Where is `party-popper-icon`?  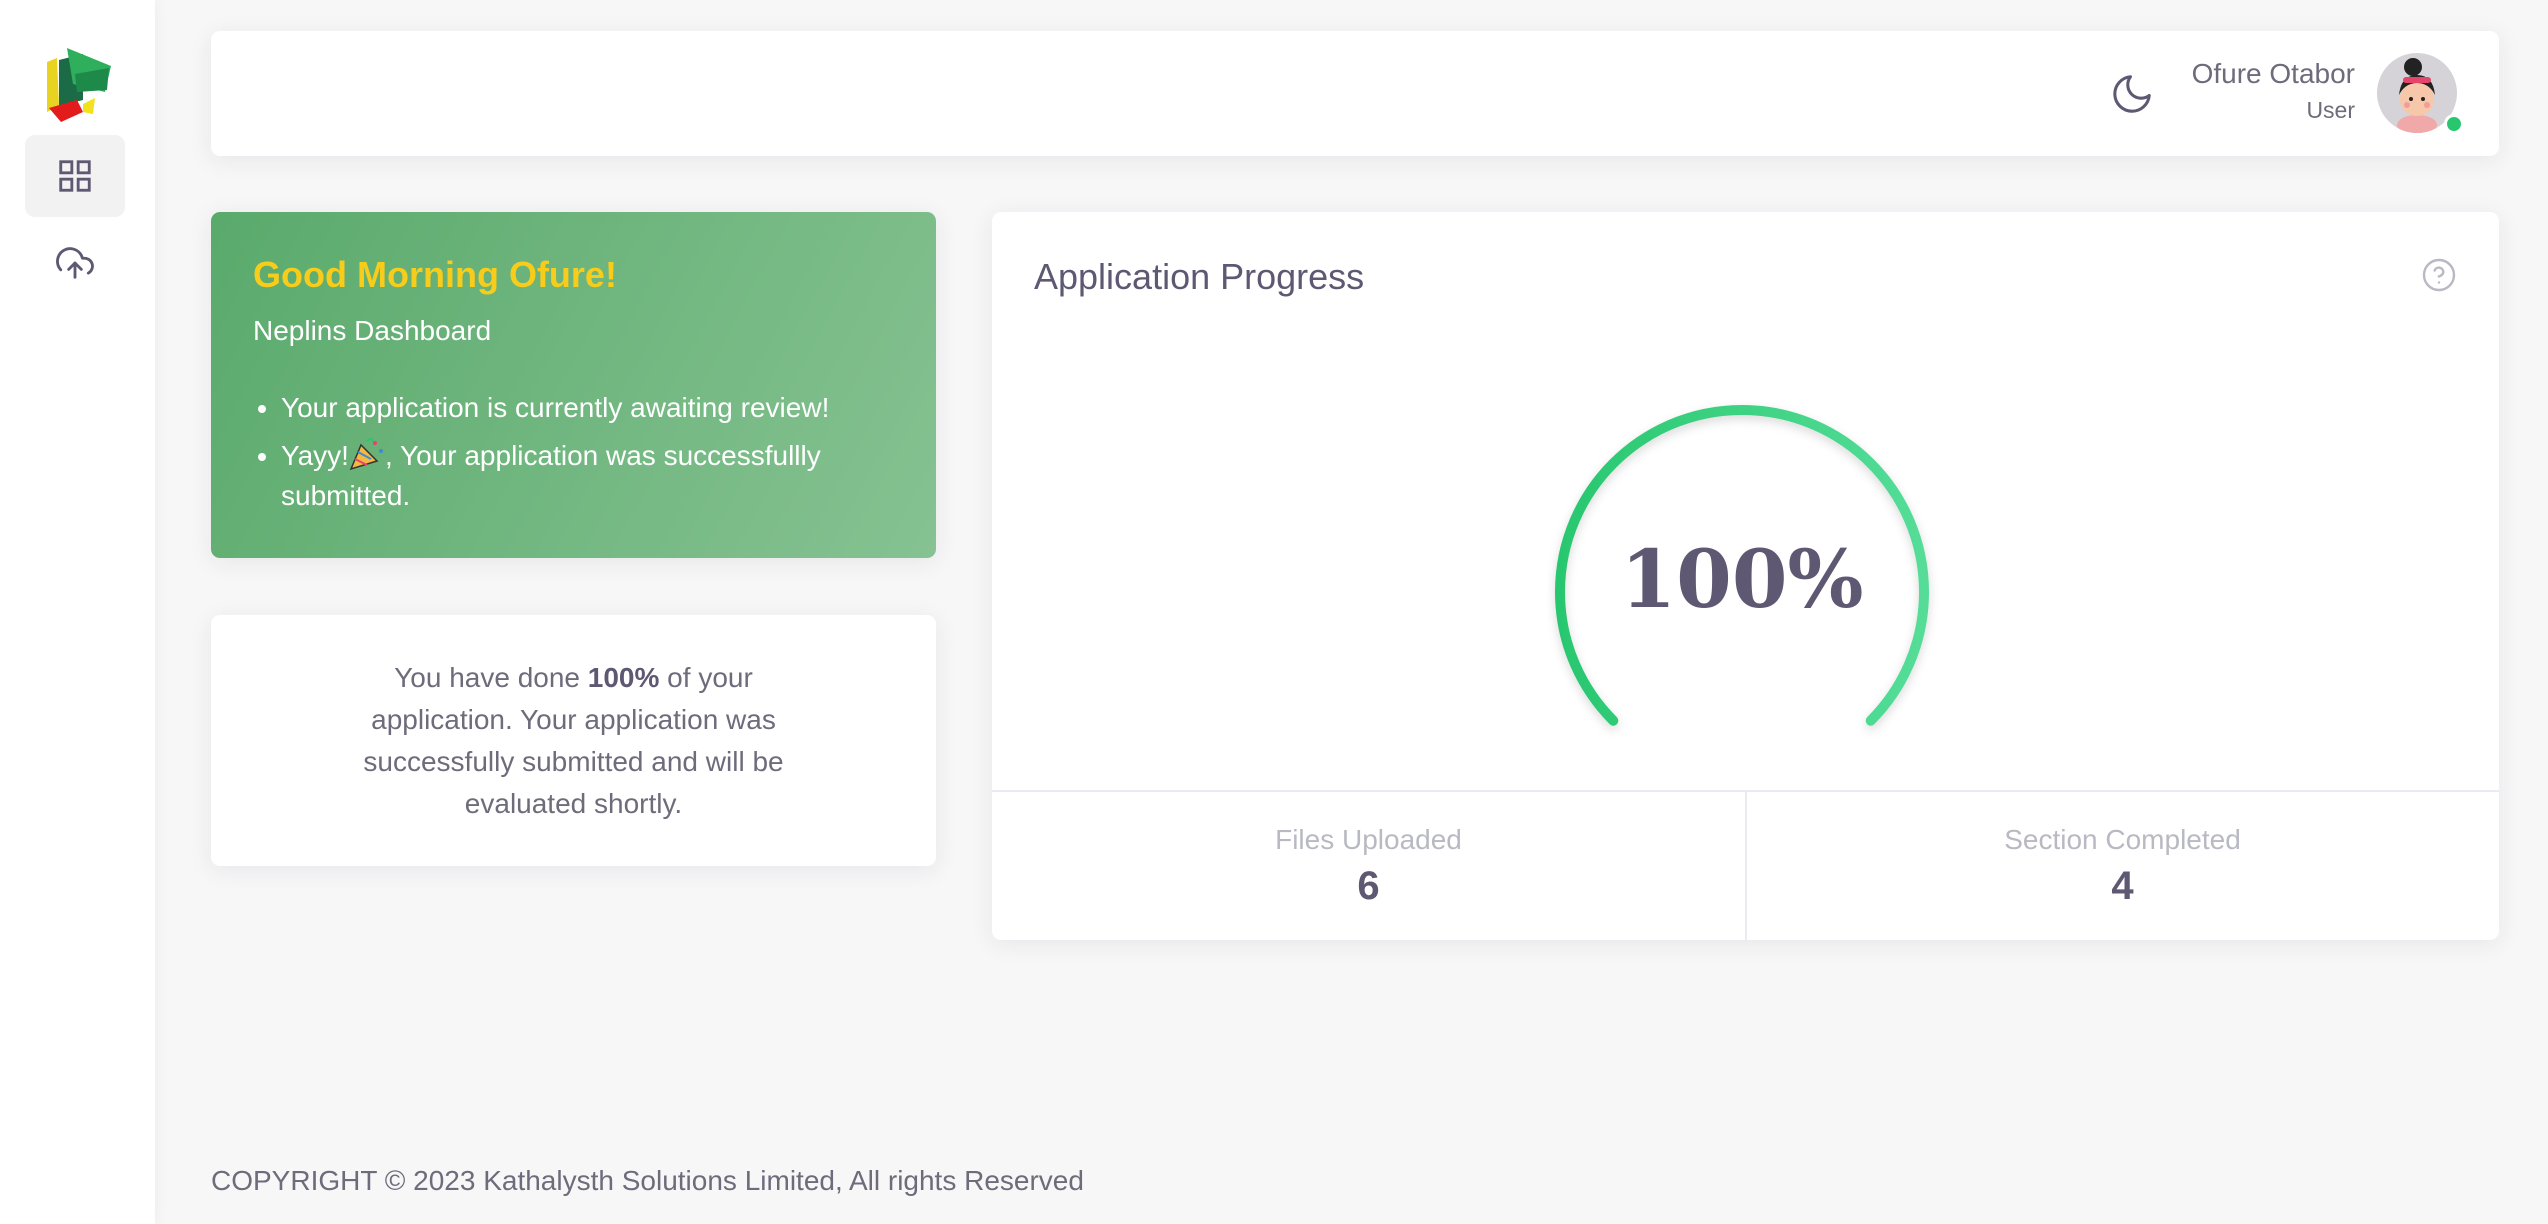
party-popper-icon is located at coordinates (366, 454).